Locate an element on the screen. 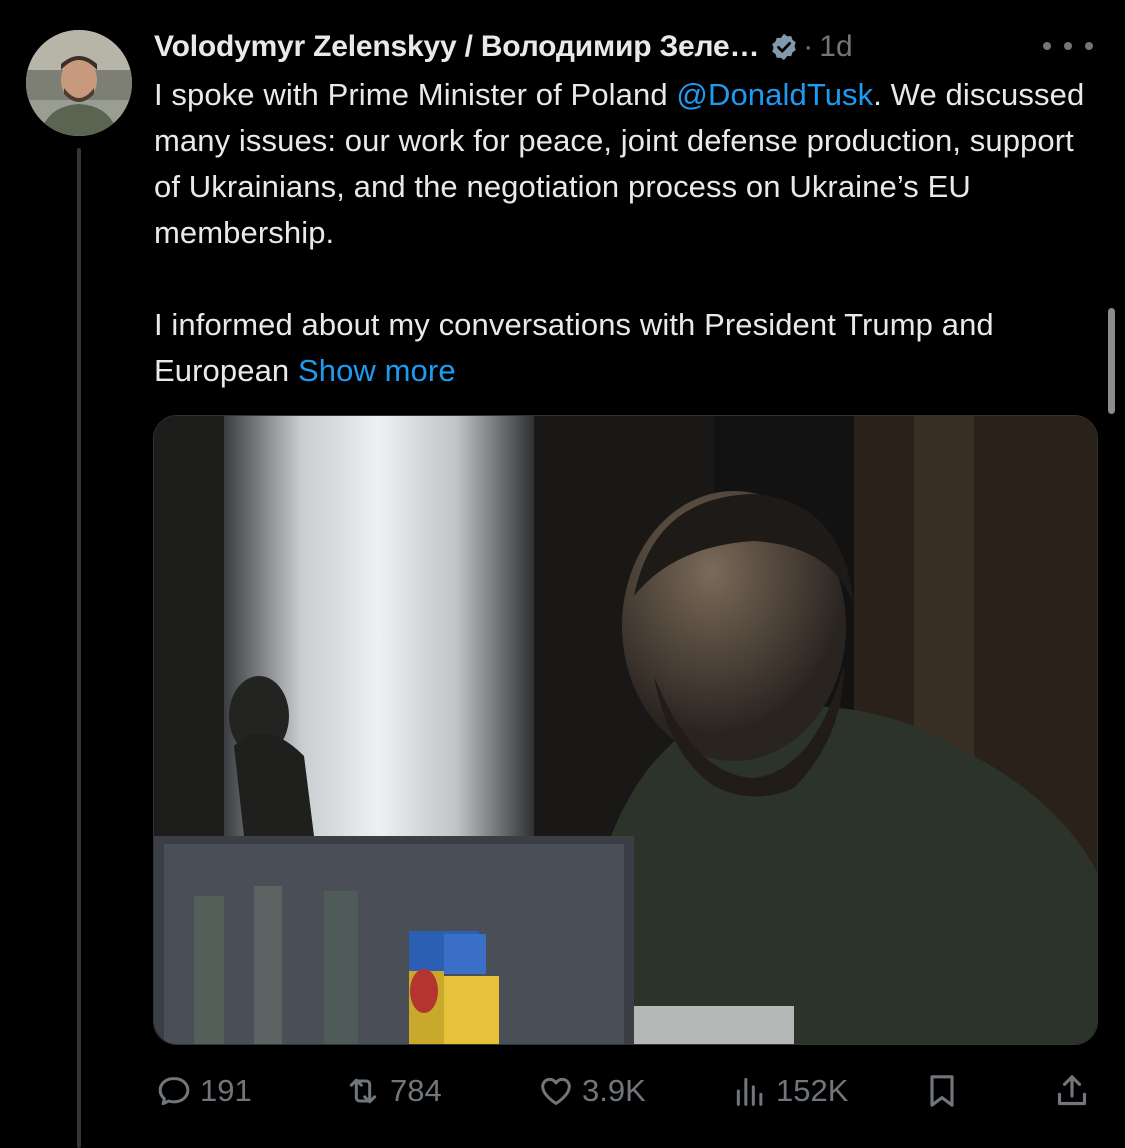 The image size is (1125, 1148). share-button is located at coordinates (1072, 1091).